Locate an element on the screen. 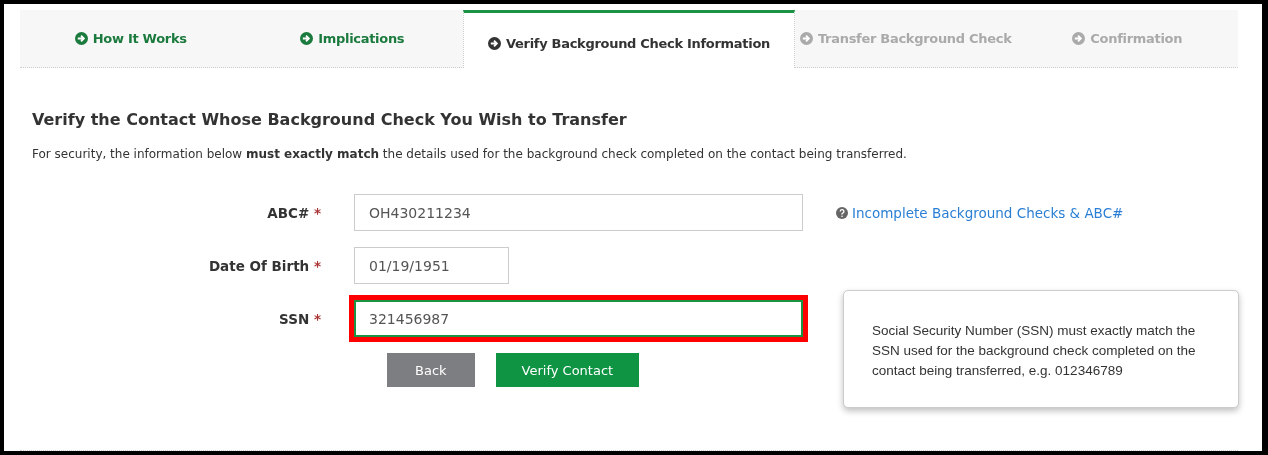  help-link: Incomplete Background Checks & ABC# is located at coordinates (980, 212).